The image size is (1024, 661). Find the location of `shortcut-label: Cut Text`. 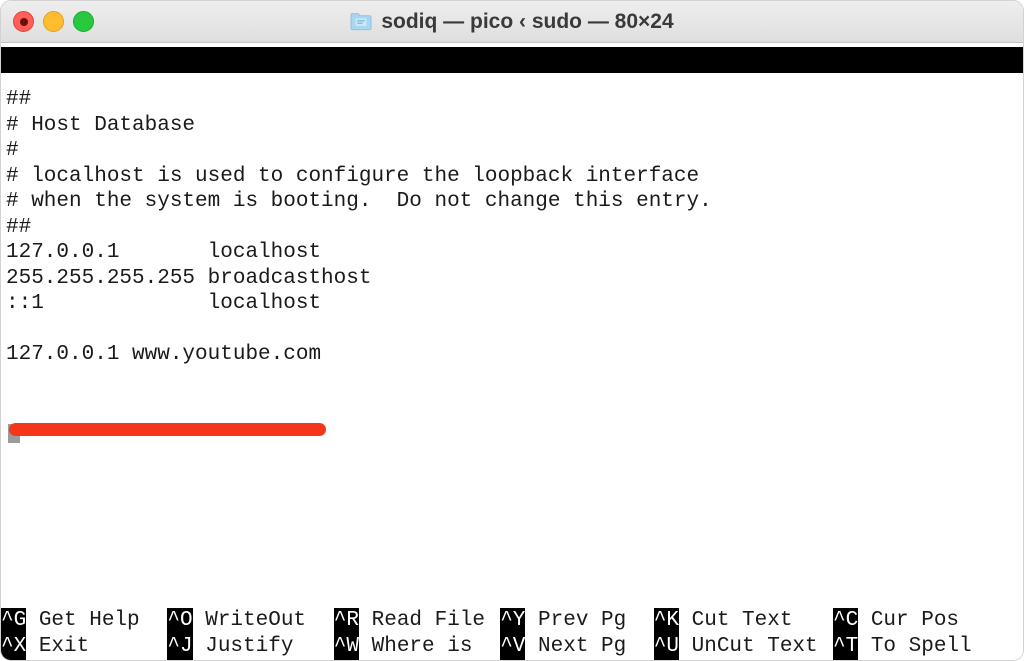

shortcut-label: Cut Text is located at coordinates (736, 620).